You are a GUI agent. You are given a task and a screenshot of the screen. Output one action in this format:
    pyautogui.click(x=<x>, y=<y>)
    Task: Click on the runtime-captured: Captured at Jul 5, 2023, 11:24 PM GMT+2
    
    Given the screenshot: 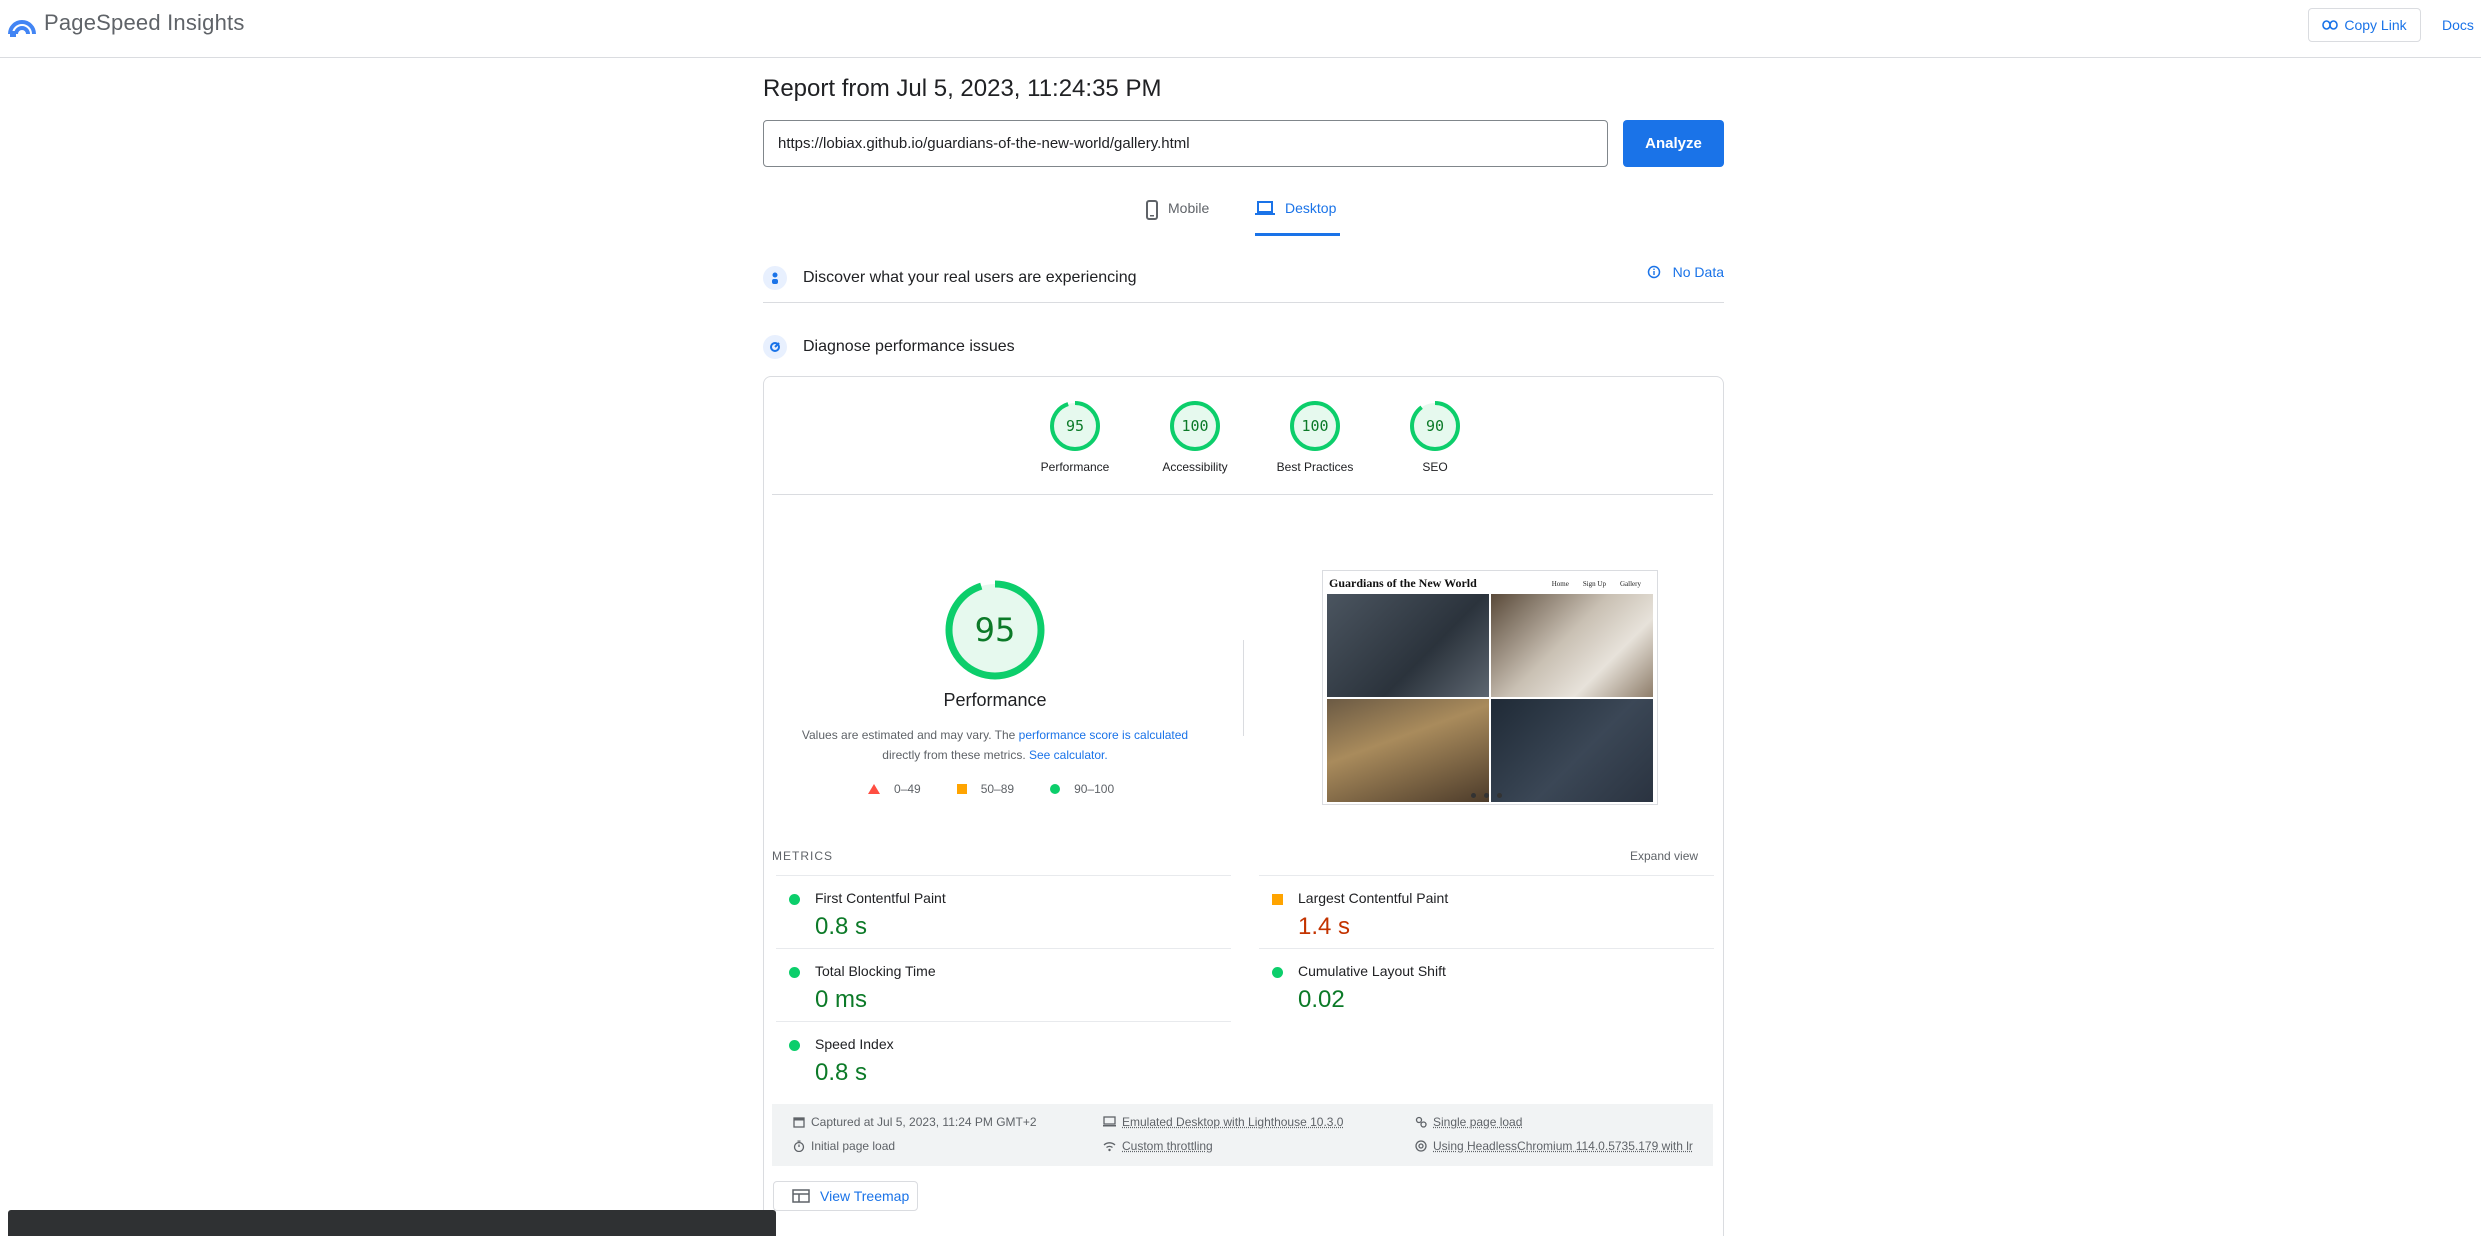 What is the action you would take?
    pyautogui.click(x=915, y=1122)
    